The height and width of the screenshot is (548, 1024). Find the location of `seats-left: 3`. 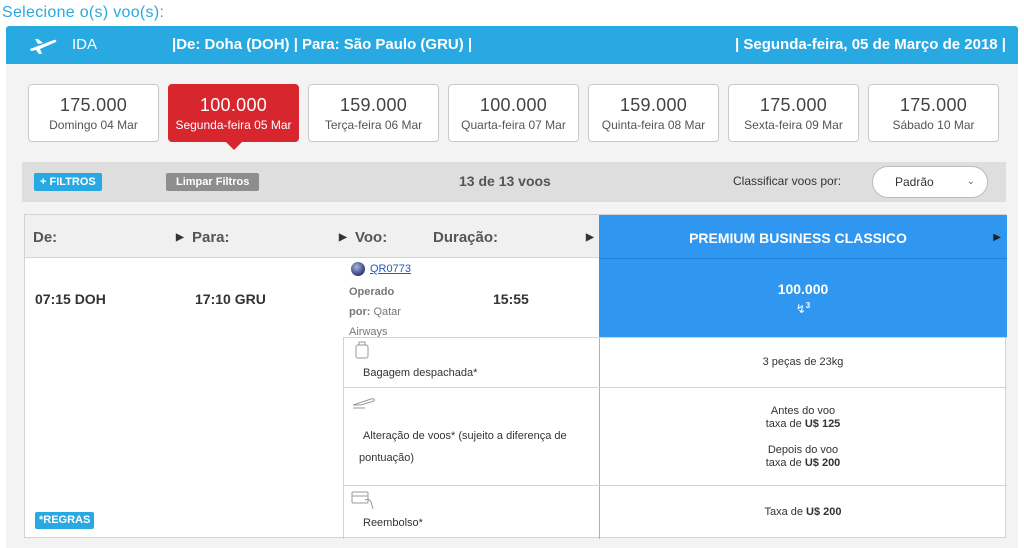

seats-left: 3 is located at coordinates (808, 305).